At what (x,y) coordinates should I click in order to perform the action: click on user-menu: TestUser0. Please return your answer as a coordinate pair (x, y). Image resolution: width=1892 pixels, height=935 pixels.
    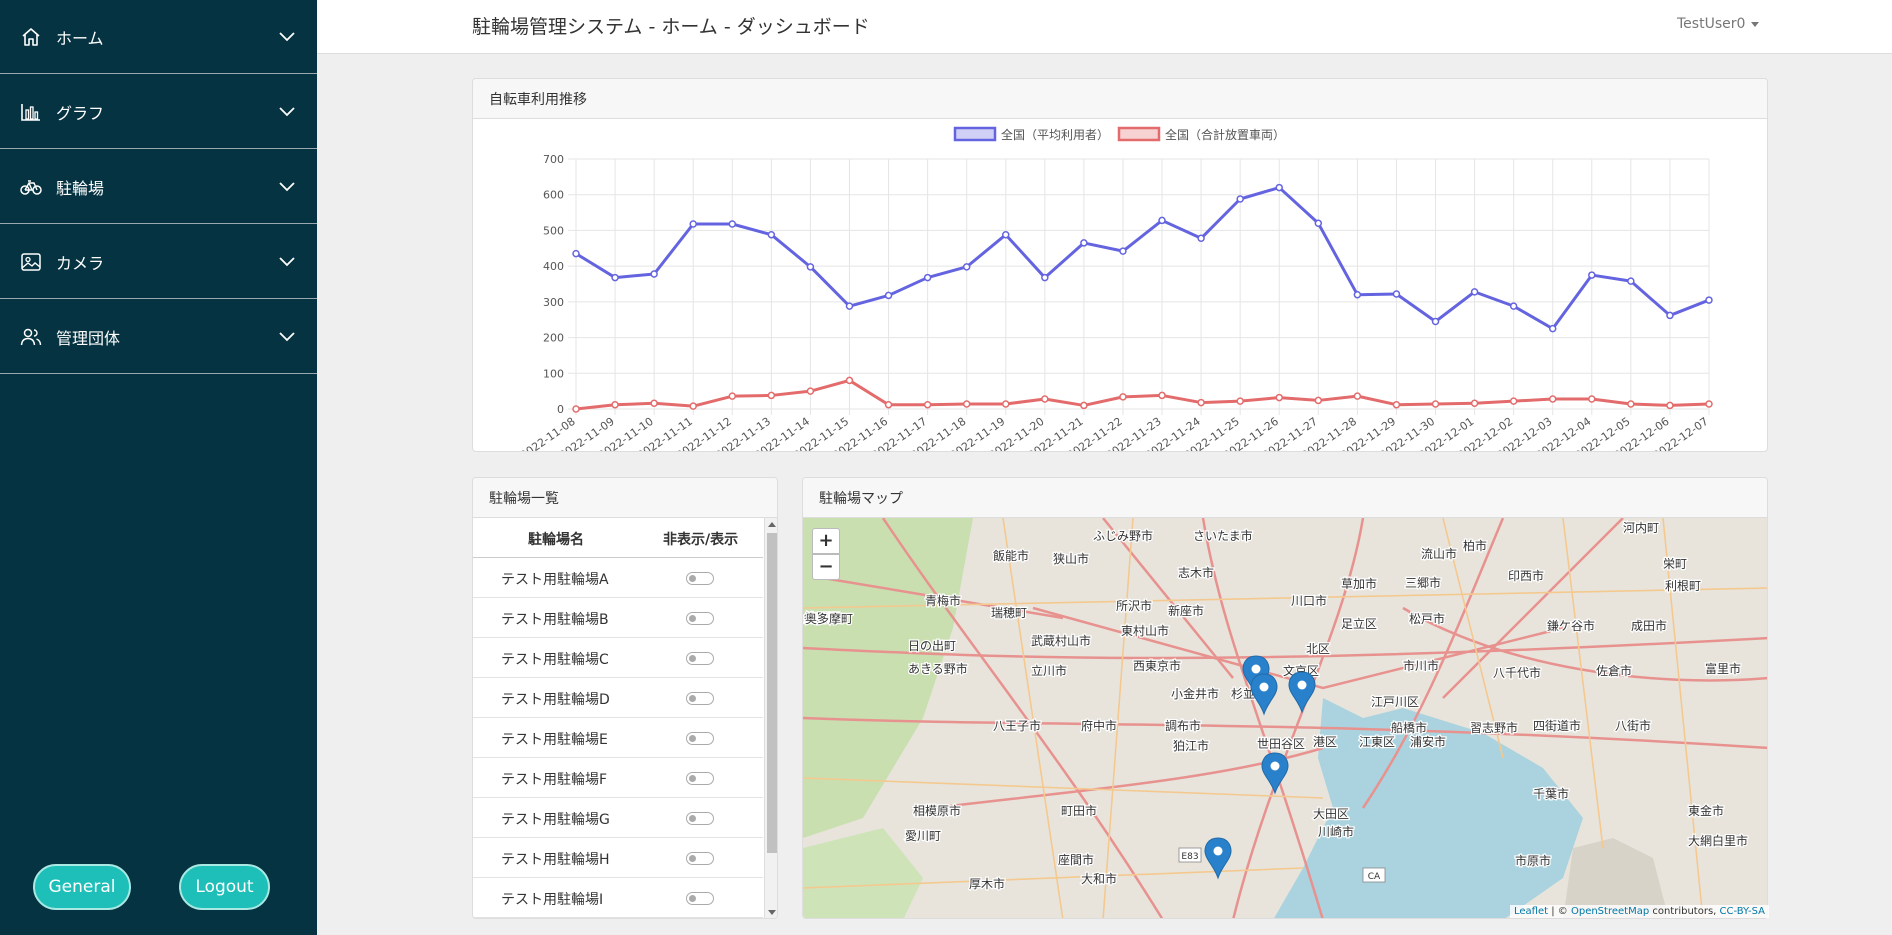
    Looking at the image, I should click on (1718, 24).